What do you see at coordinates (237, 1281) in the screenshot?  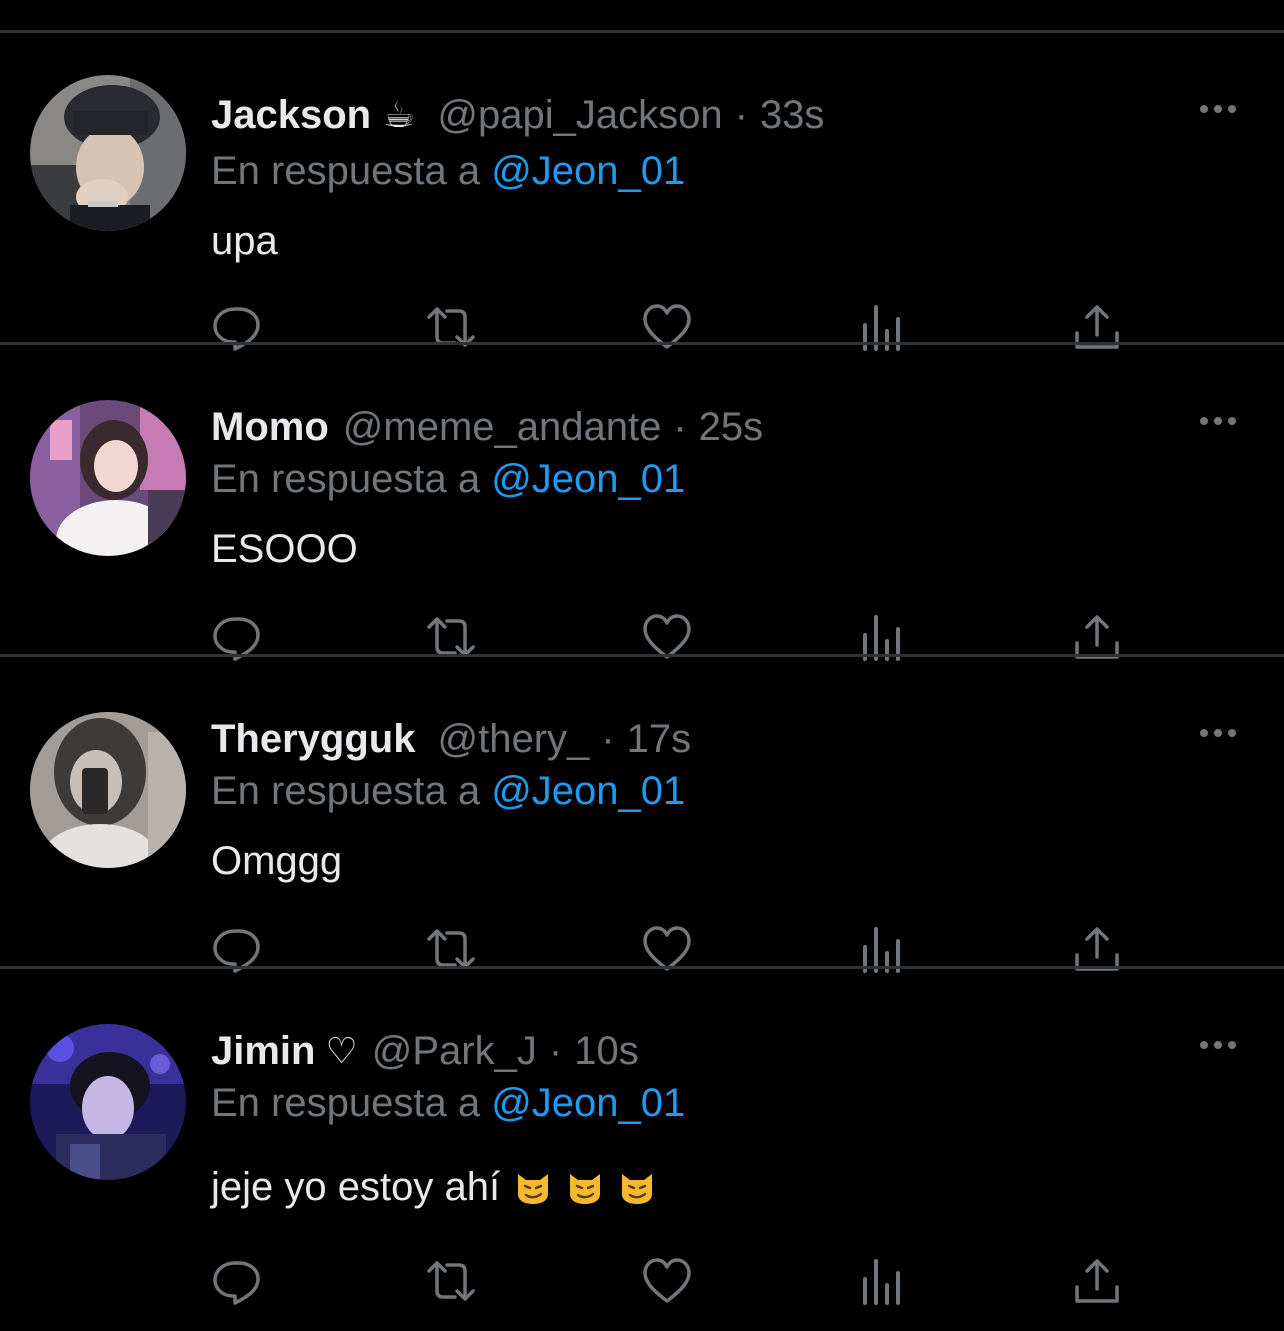 I see `reply-icon` at bounding box center [237, 1281].